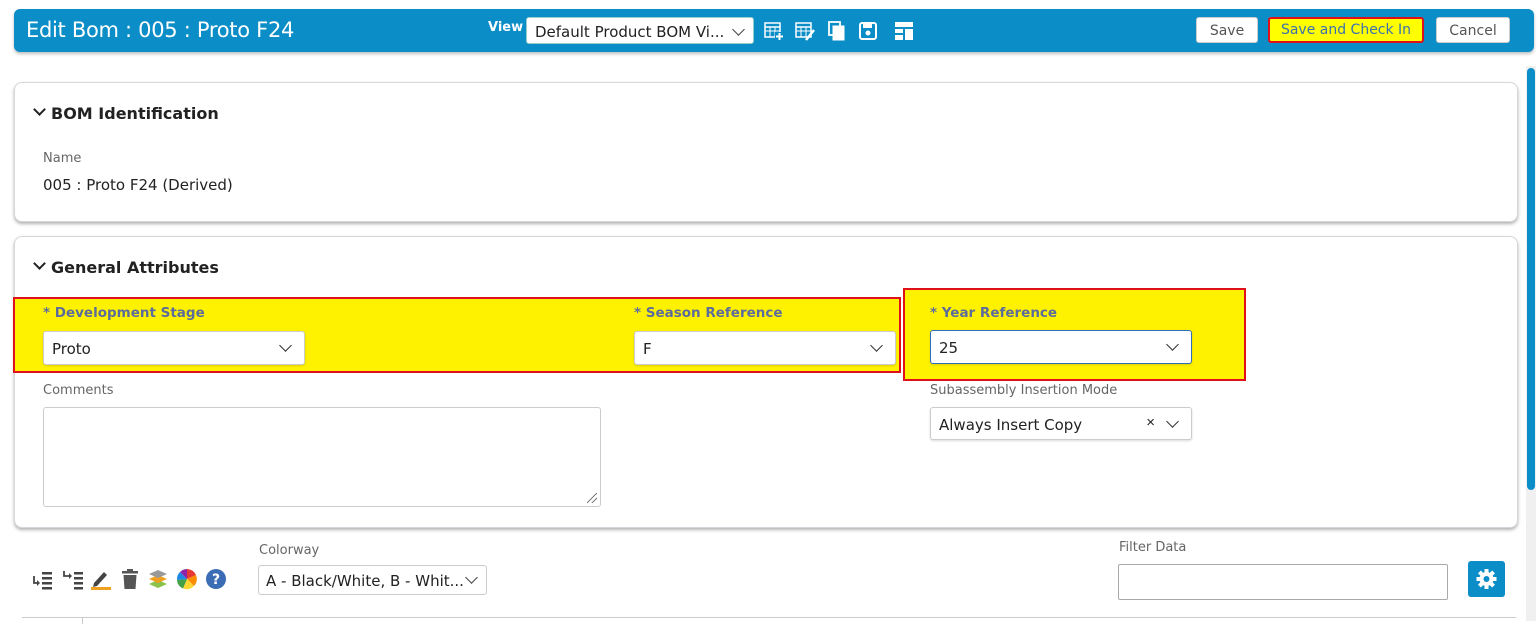 The width and height of the screenshot is (1540, 624). I want to click on subassembly-insertion-mode-label: Subassembly Insertion Mode, so click(1024, 390).